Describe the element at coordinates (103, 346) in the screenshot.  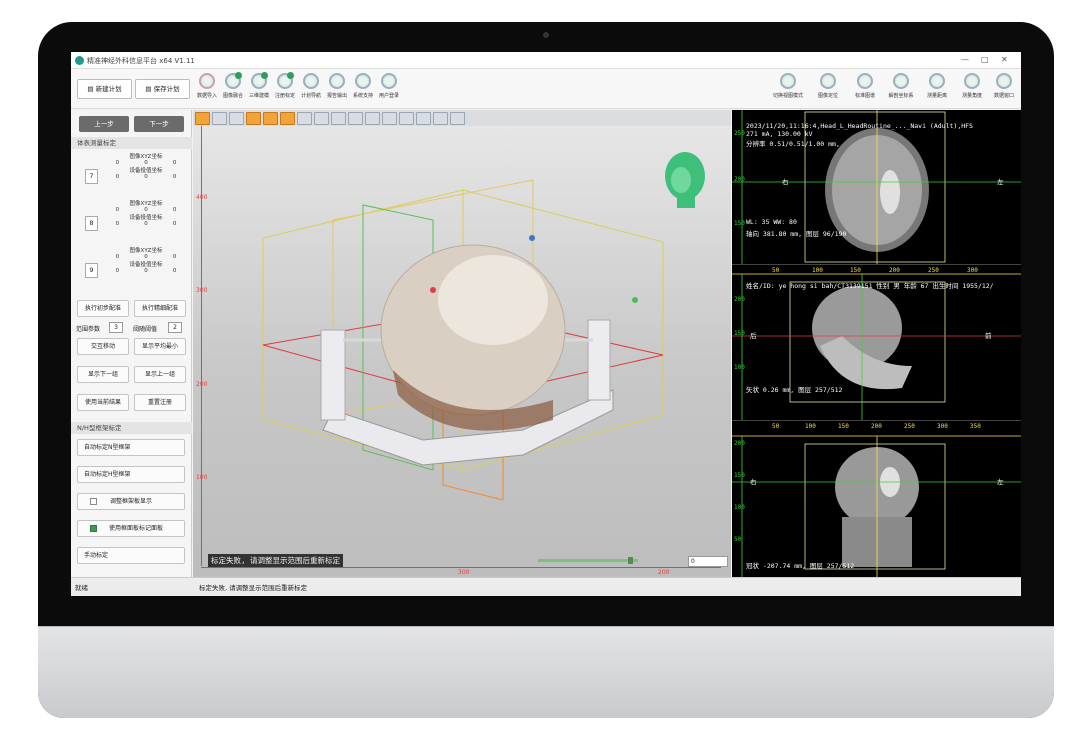
I see `interactive-move-button: 交互移动` at that location.